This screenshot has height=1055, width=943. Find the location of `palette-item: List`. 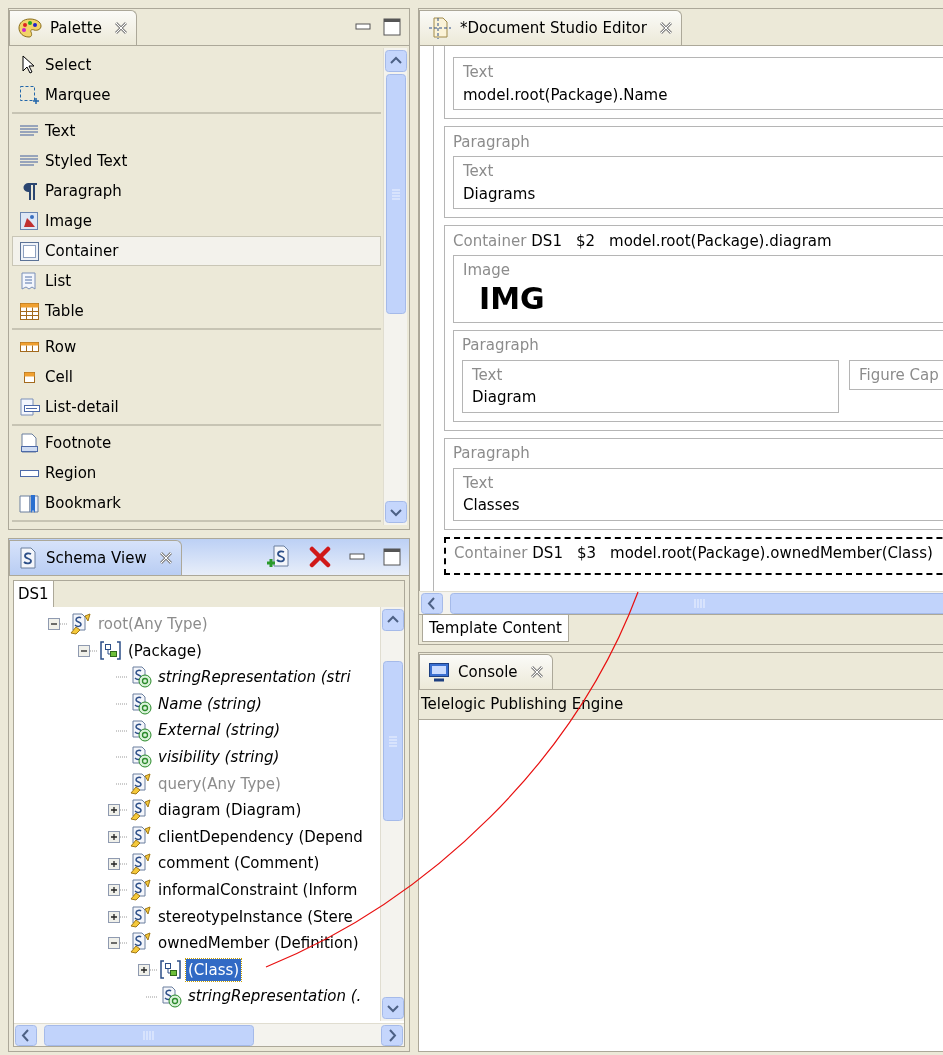

palette-item: List is located at coordinates (196, 281).